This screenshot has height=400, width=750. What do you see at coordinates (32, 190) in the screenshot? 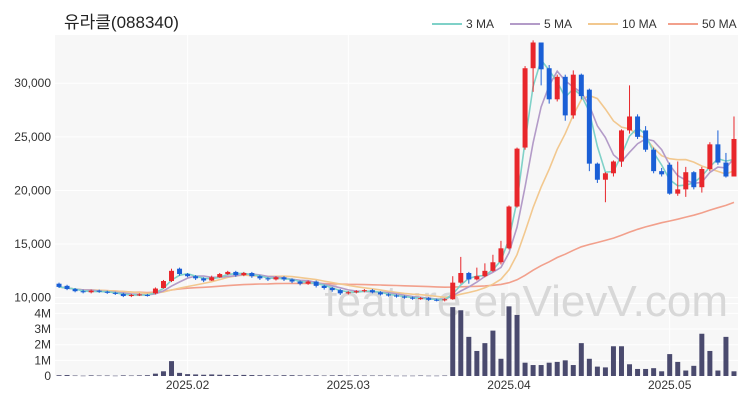
I see `price-y-tick-label: 20,000` at bounding box center [32, 190].